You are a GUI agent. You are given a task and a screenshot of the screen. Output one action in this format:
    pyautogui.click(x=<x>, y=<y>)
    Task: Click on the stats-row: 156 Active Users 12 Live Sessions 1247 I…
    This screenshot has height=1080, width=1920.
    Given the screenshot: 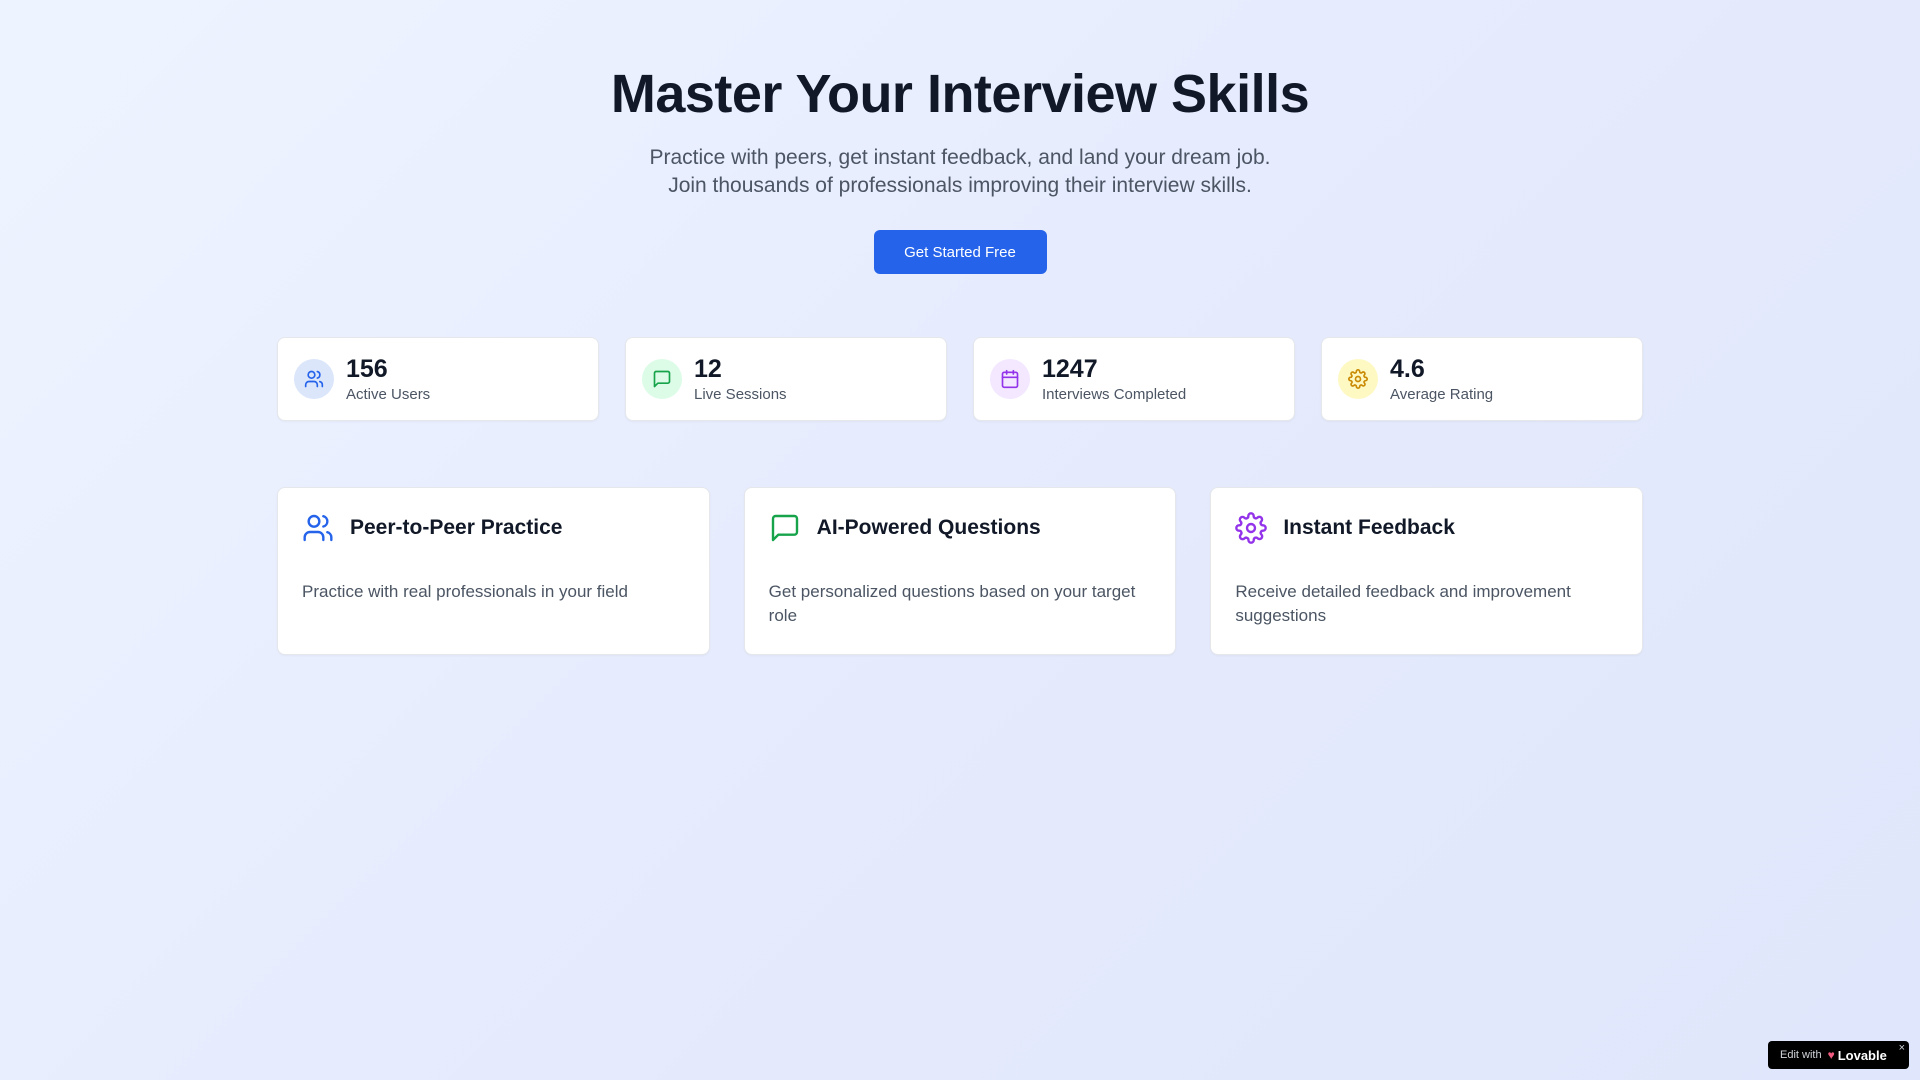 What is the action you would take?
    pyautogui.click(x=960, y=379)
    